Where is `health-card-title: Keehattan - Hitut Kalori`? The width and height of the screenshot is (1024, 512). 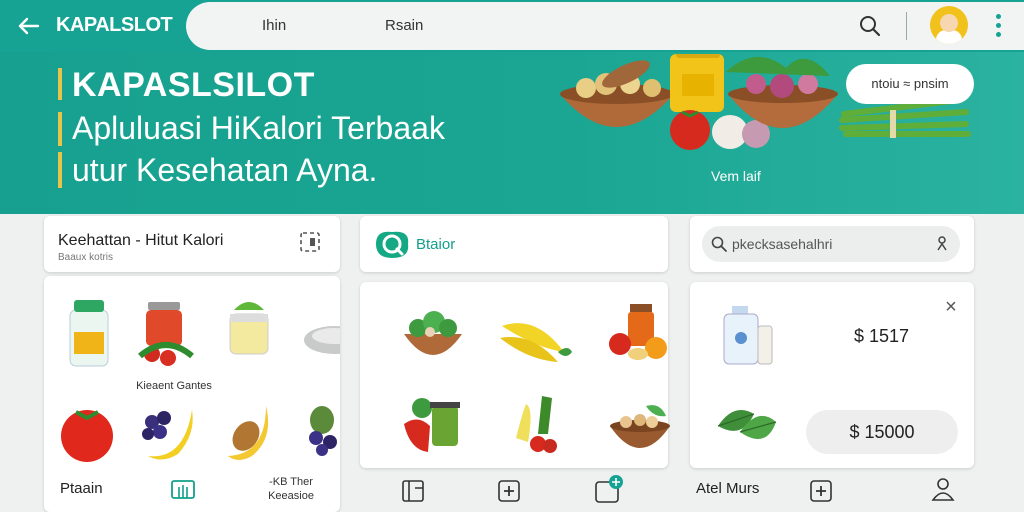
health-card-title: Keehattan - Hitut Kalori is located at coordinates (141, 240).